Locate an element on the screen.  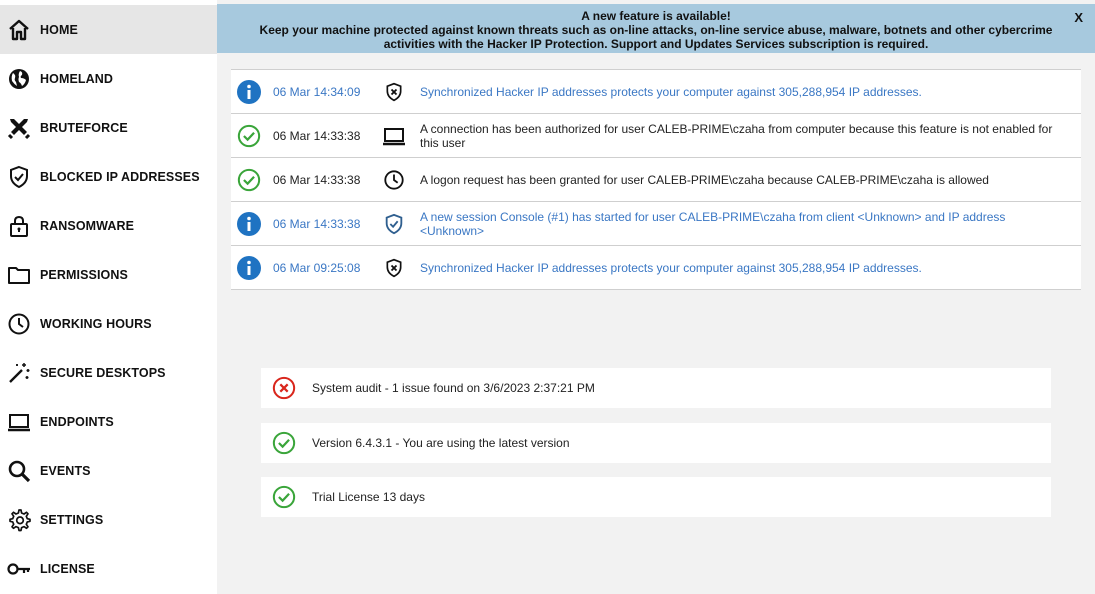
globe-icon is located at coordinates (19, 79).